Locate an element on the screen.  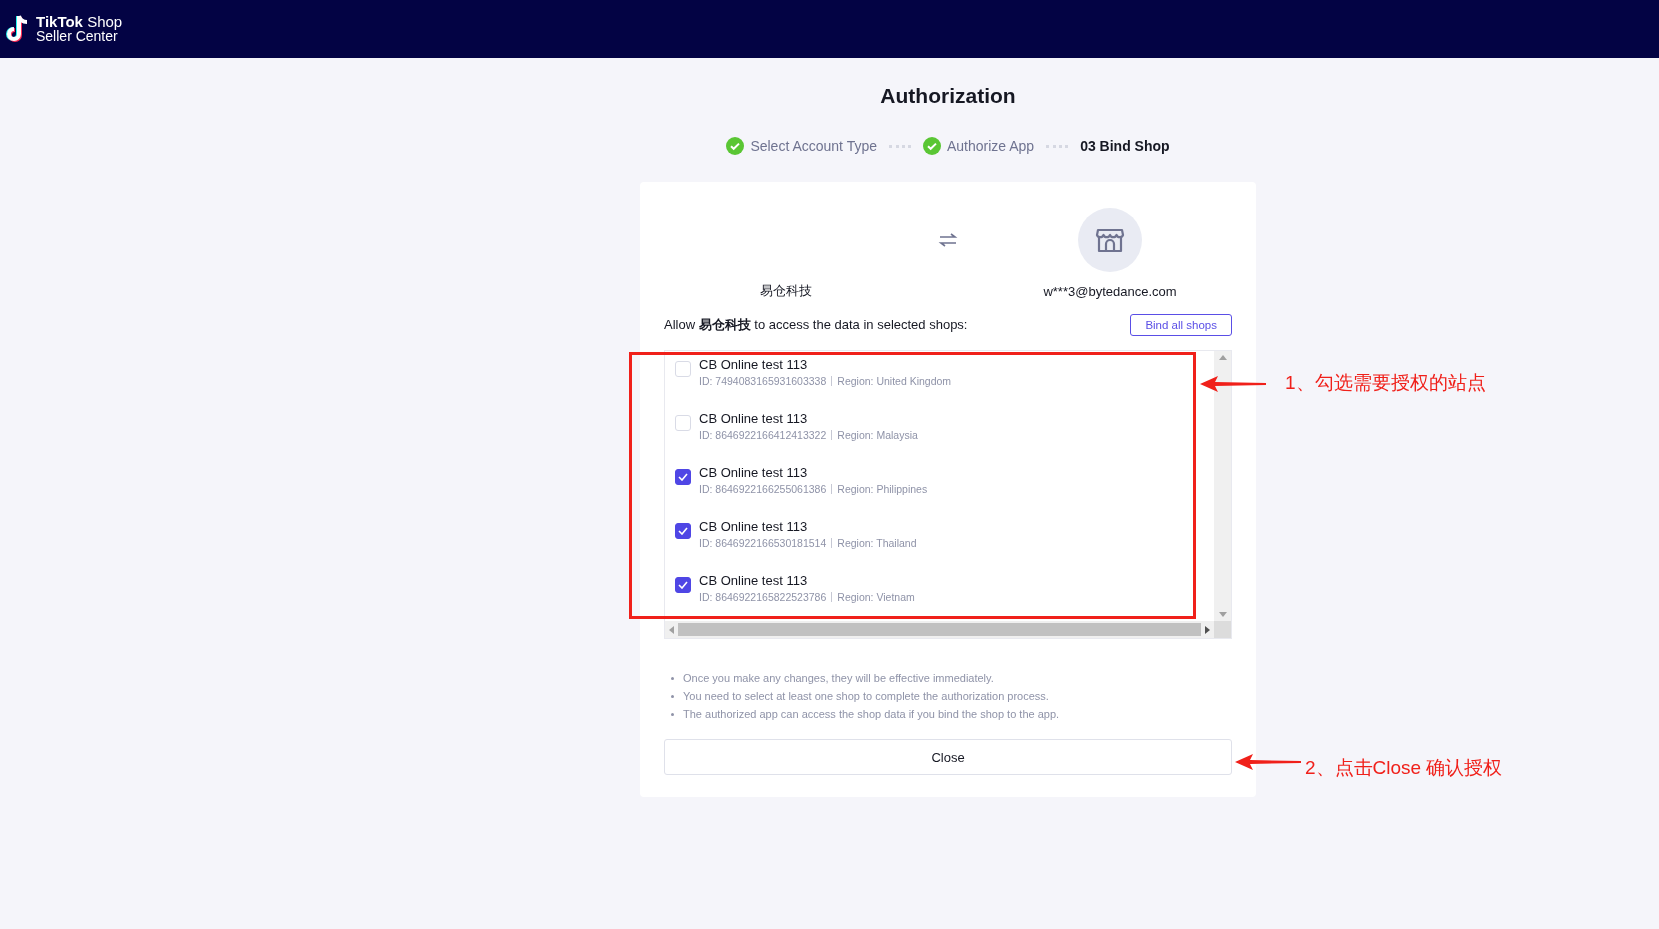
shop-region: Region: Vietnam is located at coordinates (876, 597).